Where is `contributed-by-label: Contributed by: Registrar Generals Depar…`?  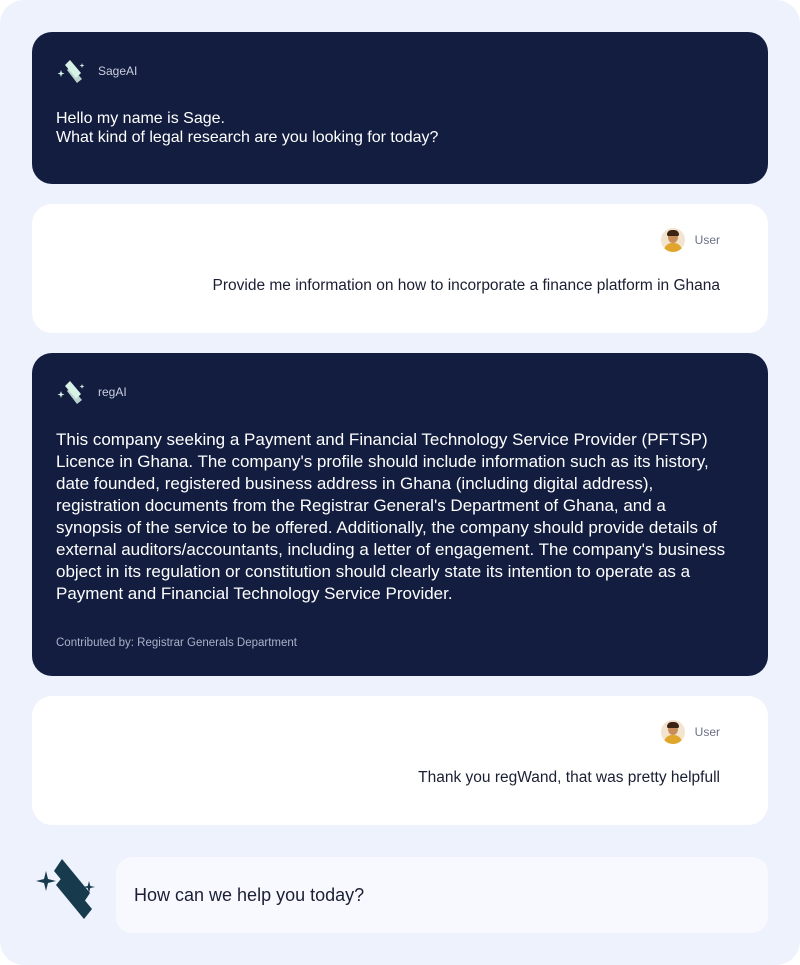 contributed-by-label: Contributed by: Registrar Generals Depar… is located at coordinates (176, 643).